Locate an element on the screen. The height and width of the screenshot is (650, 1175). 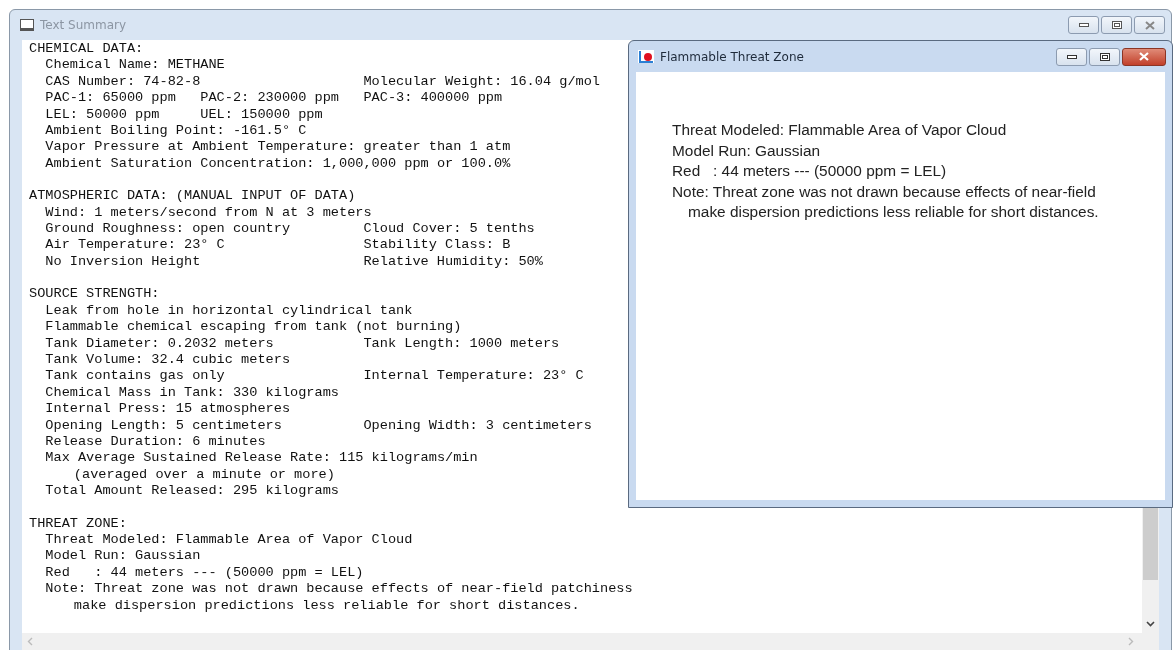
summary-line: Chemical Mass in Tank: 330 kilograms is located at coordinates (192, 392).